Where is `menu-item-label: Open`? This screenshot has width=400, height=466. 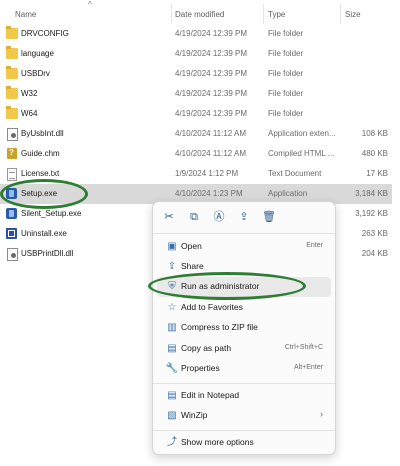 menu-item-label: Open is located at coordinates (191, 246).